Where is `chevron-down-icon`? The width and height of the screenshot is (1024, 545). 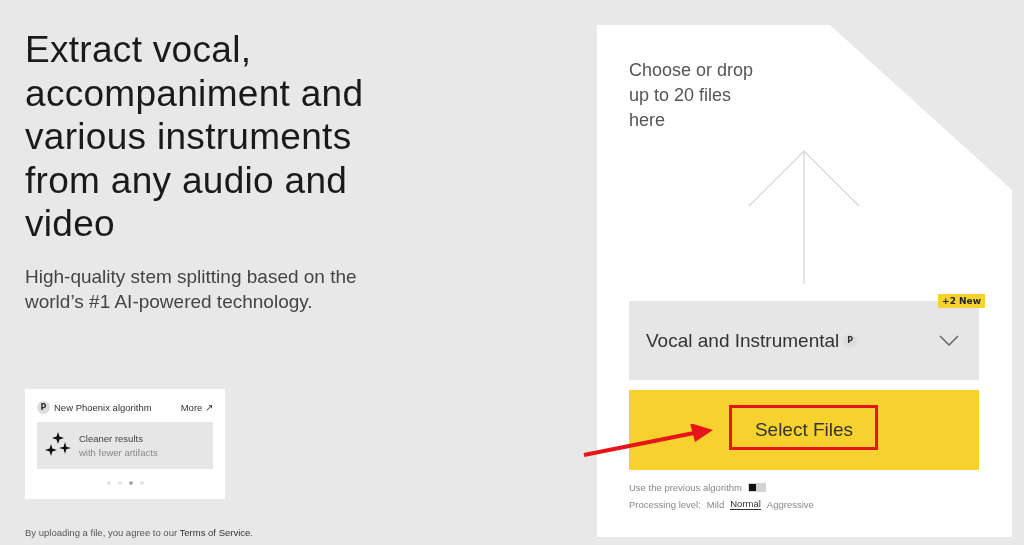 chevron-down-icon is located at coordinates (949, 340).